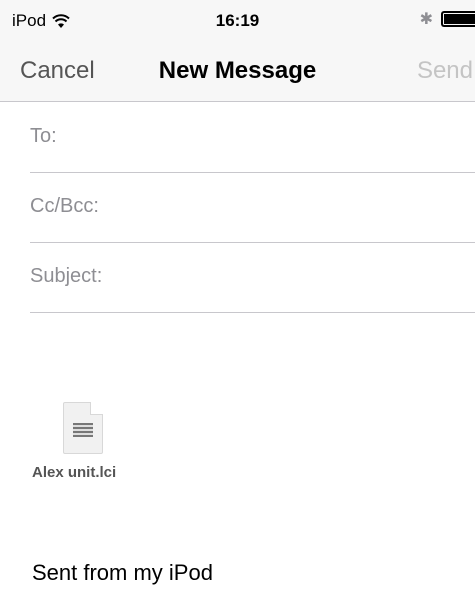 The width and height of the screenshot is (475, 600). What do you see at coordinates (66, 276) in the screenshot?
I see `subject-label: Subject:` at bounding box center [66, 276].